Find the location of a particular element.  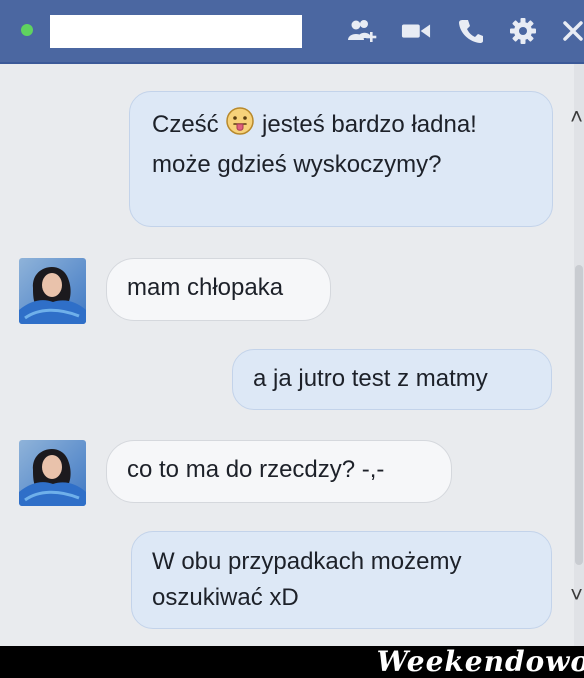

gear-icon is located at coordinates (523, 31).